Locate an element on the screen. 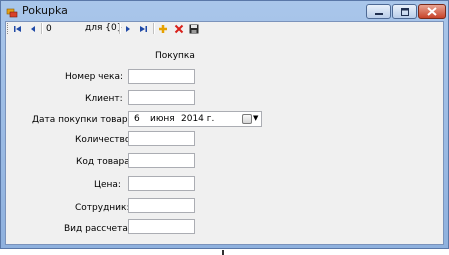 Image resolution: width=449 pixels, height=255 pixels. delete-icon is located at coordinates (178, 28).